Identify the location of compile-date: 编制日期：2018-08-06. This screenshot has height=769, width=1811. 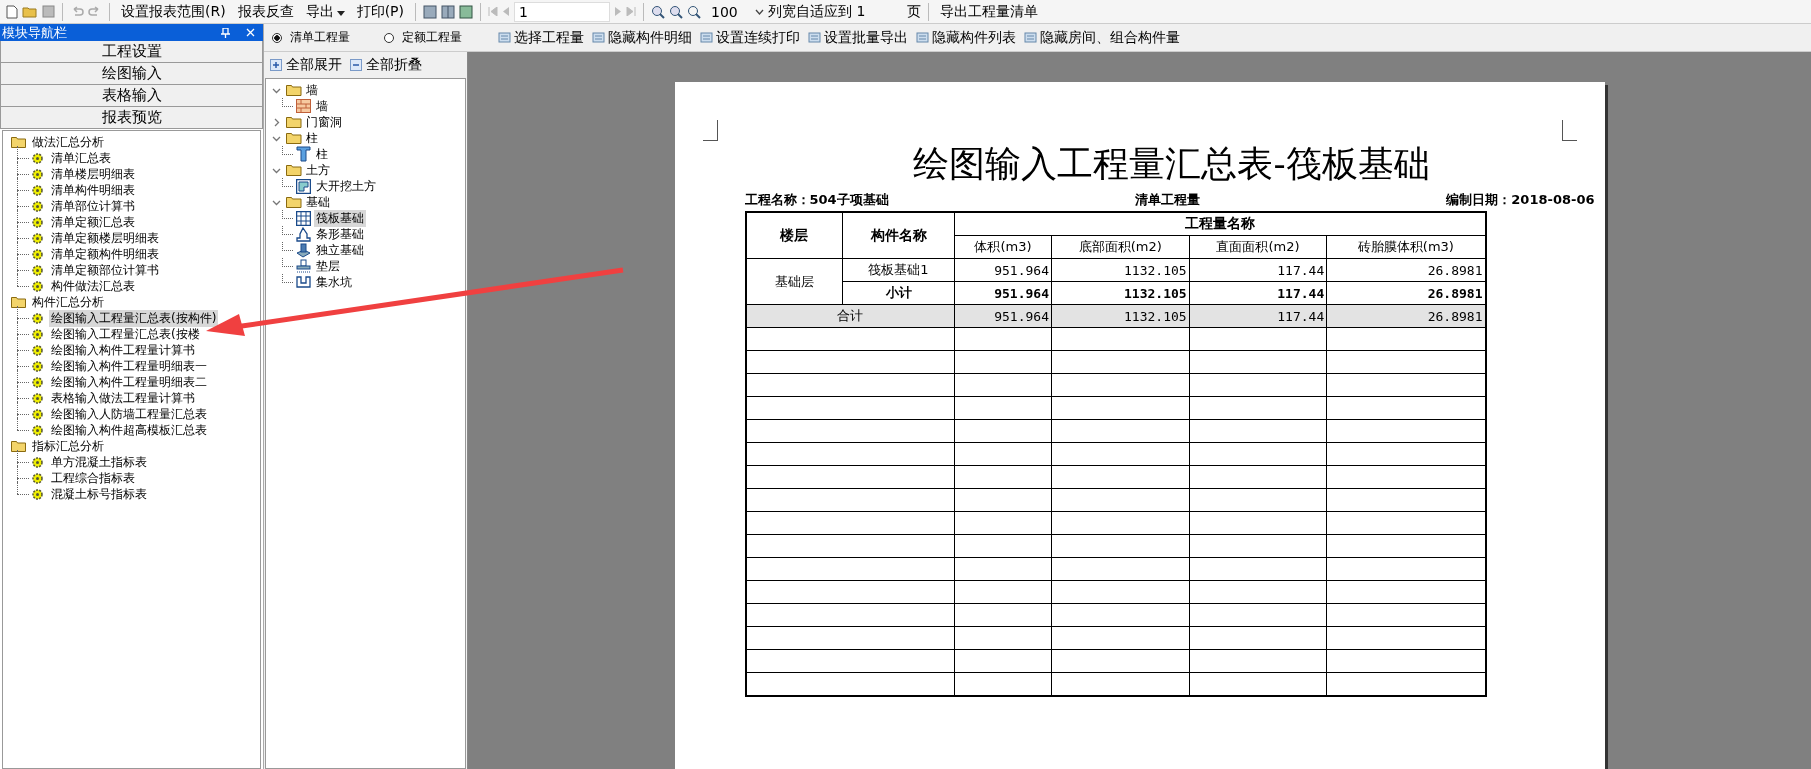
(1520, 200).